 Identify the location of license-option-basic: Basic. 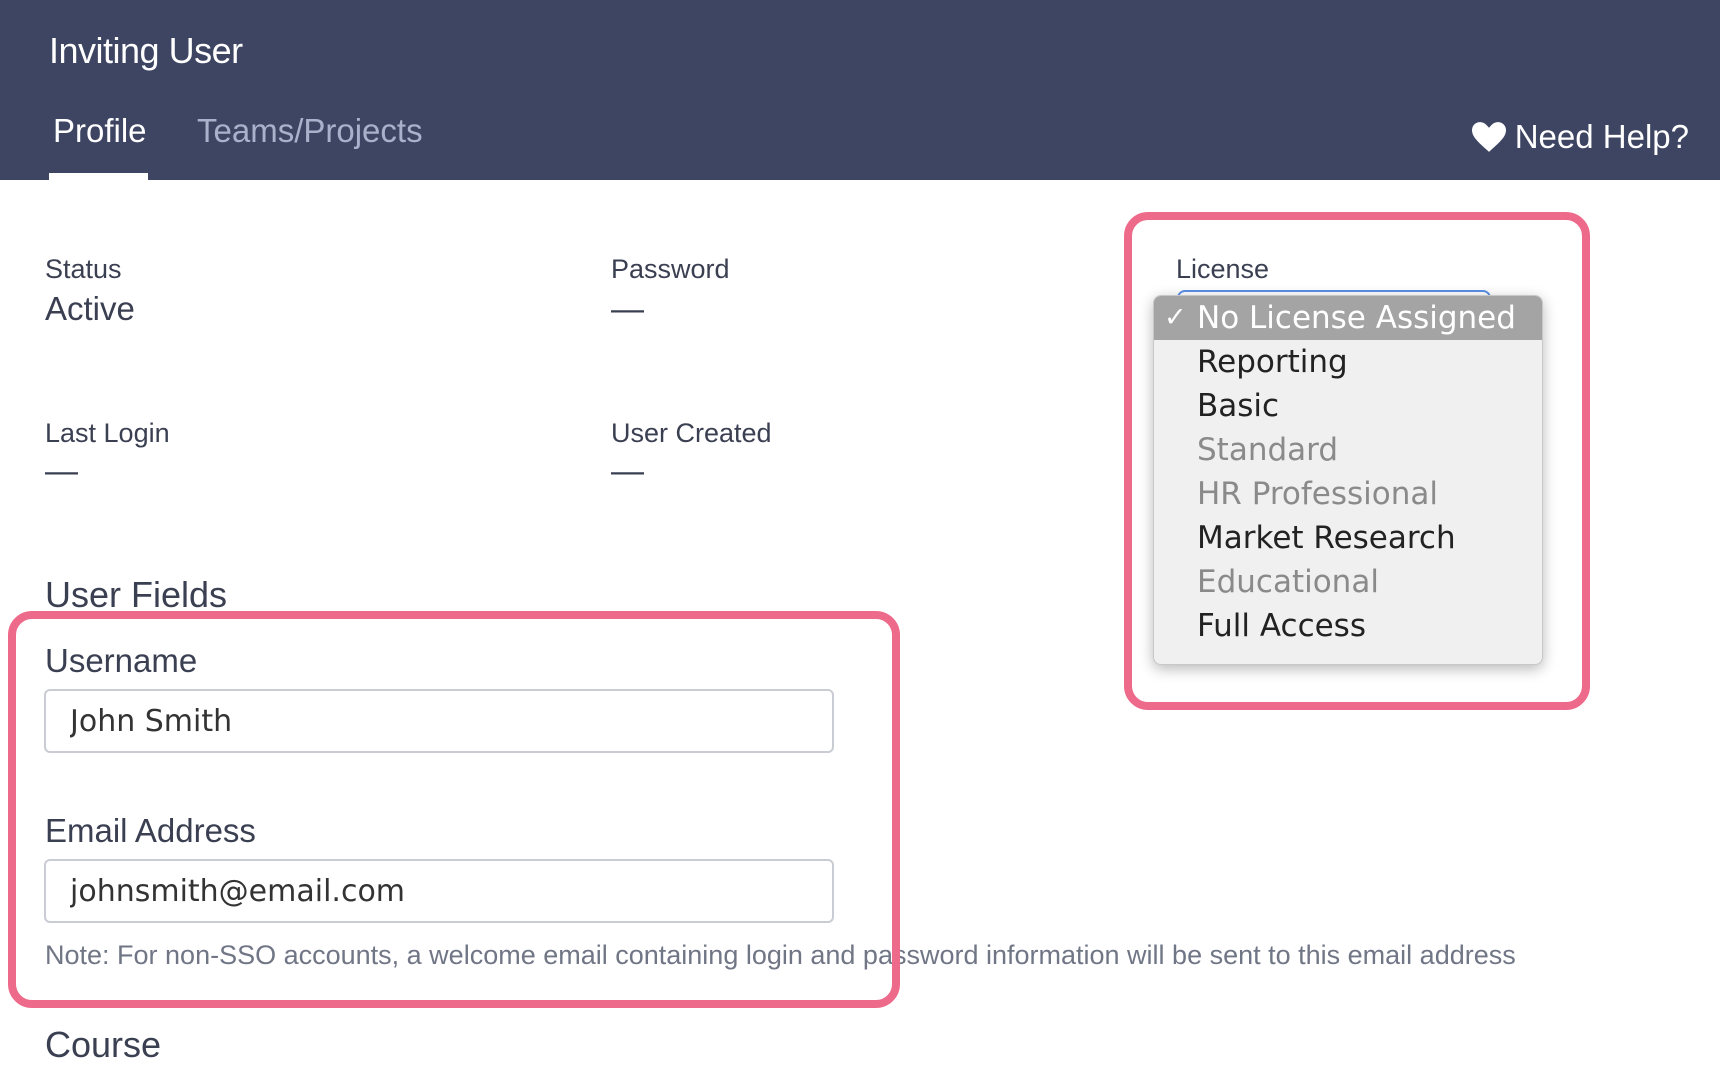
(1348, 406).